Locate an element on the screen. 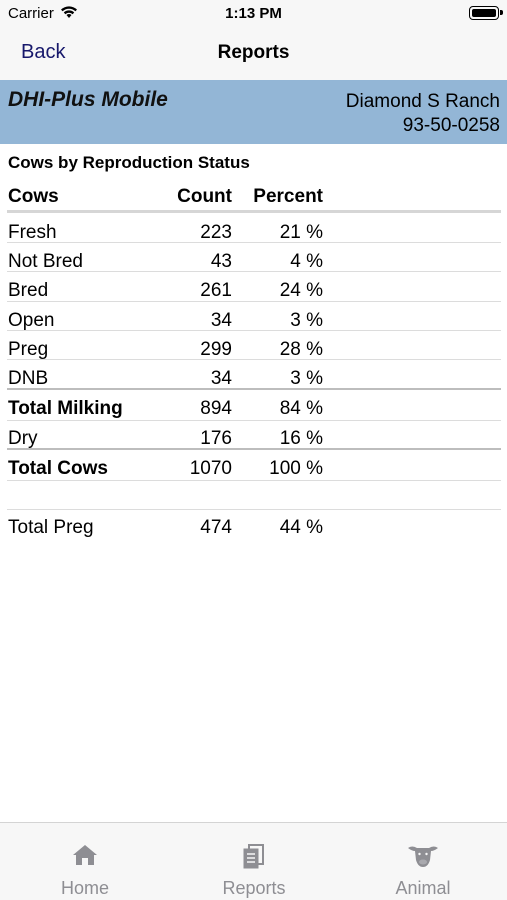 The image size is (507, 900). row-percent: 16 % is located at coordinates (301, 438).